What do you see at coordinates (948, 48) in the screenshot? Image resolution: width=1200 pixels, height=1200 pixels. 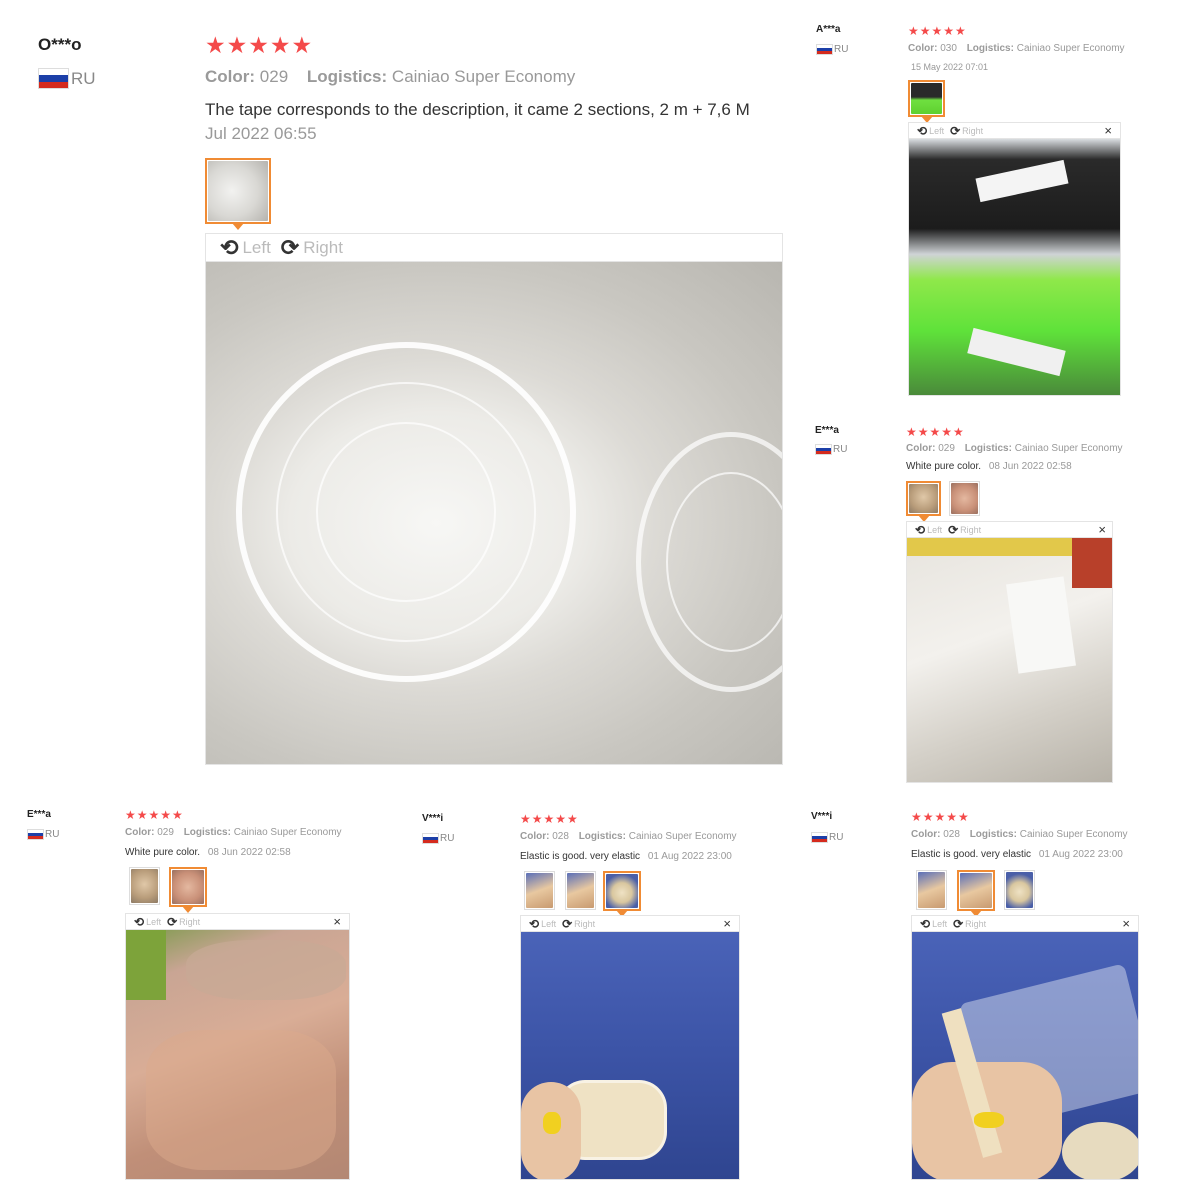 I see `color-value: 030` at bounding box center [948, 48].